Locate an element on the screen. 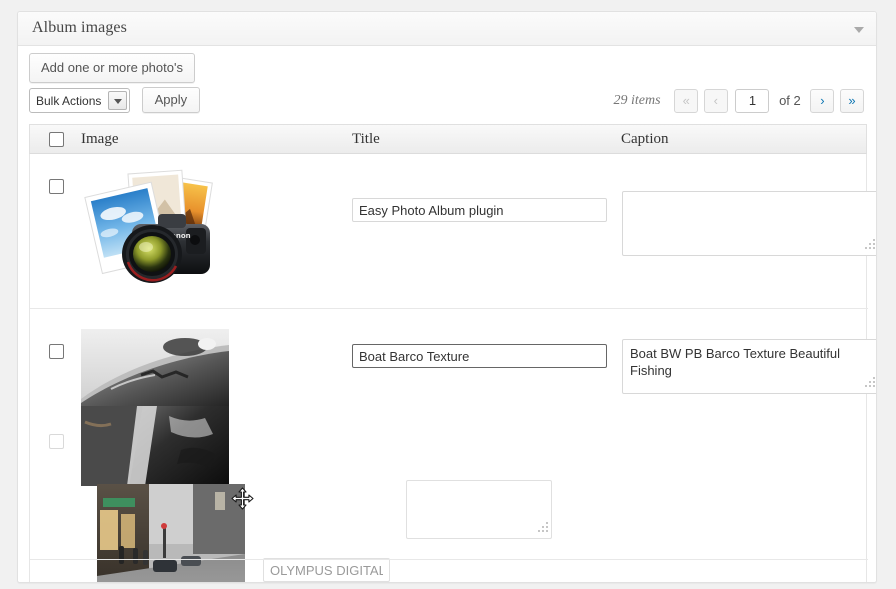  bulk-actions-group: Bulk Actions Apply is located at coordinates (115, 100).